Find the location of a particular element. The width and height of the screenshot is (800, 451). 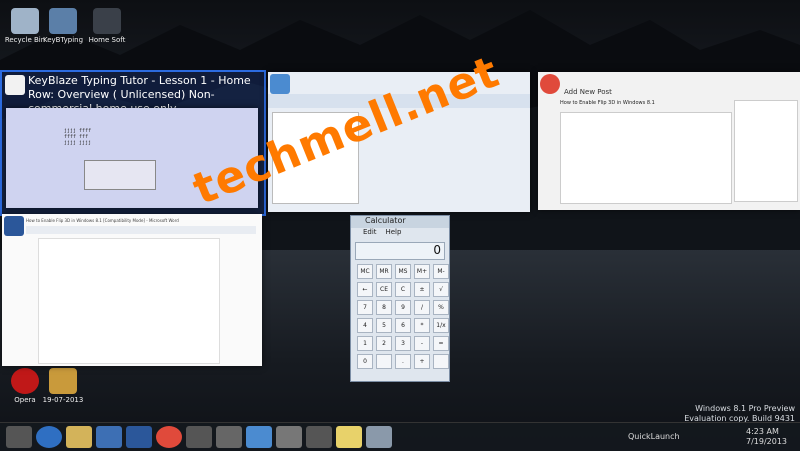

window-title: Calculator is located at coordinates (400, 222).